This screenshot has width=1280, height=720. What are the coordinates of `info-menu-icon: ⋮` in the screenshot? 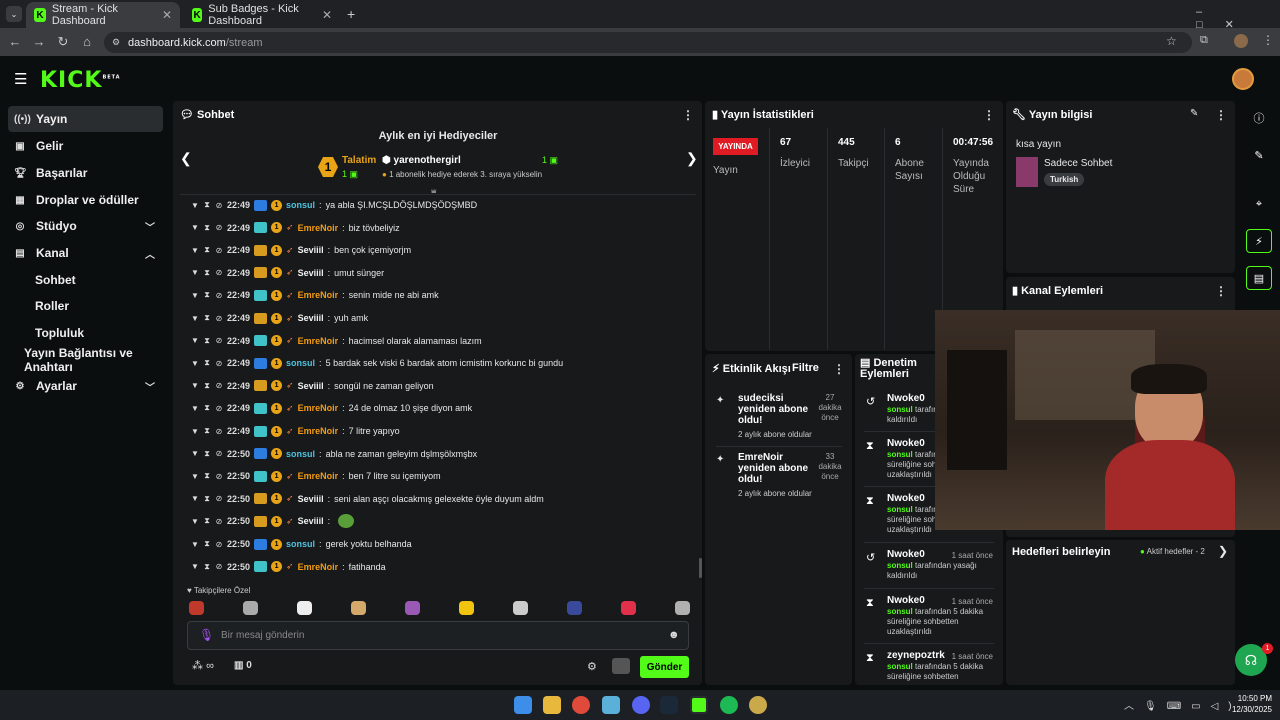 It's located at (1221, 115).